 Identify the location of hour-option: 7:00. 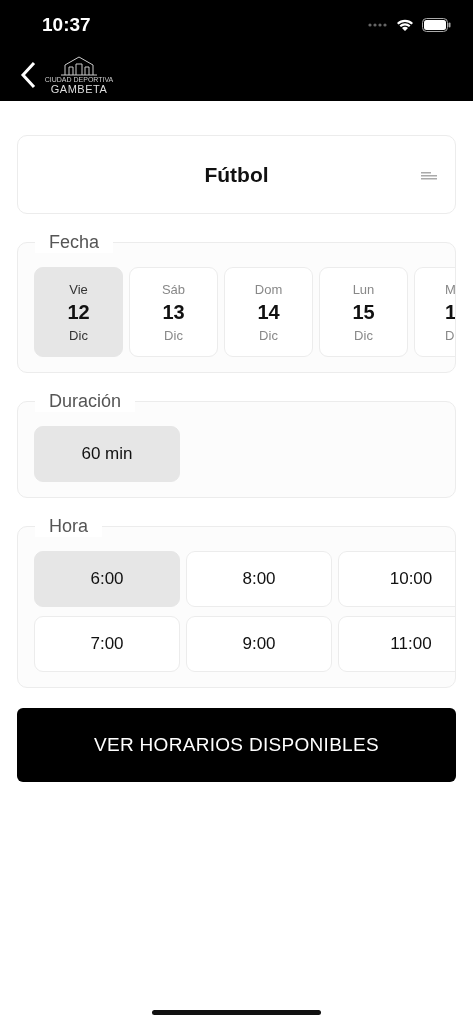
(107, 644).